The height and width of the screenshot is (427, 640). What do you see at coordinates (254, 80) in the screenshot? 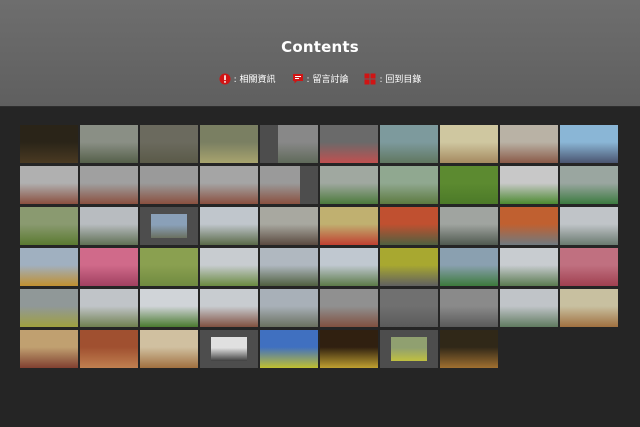
I see `legend-label-related-info: : 相關資訊` at bounding box center [254, 80].